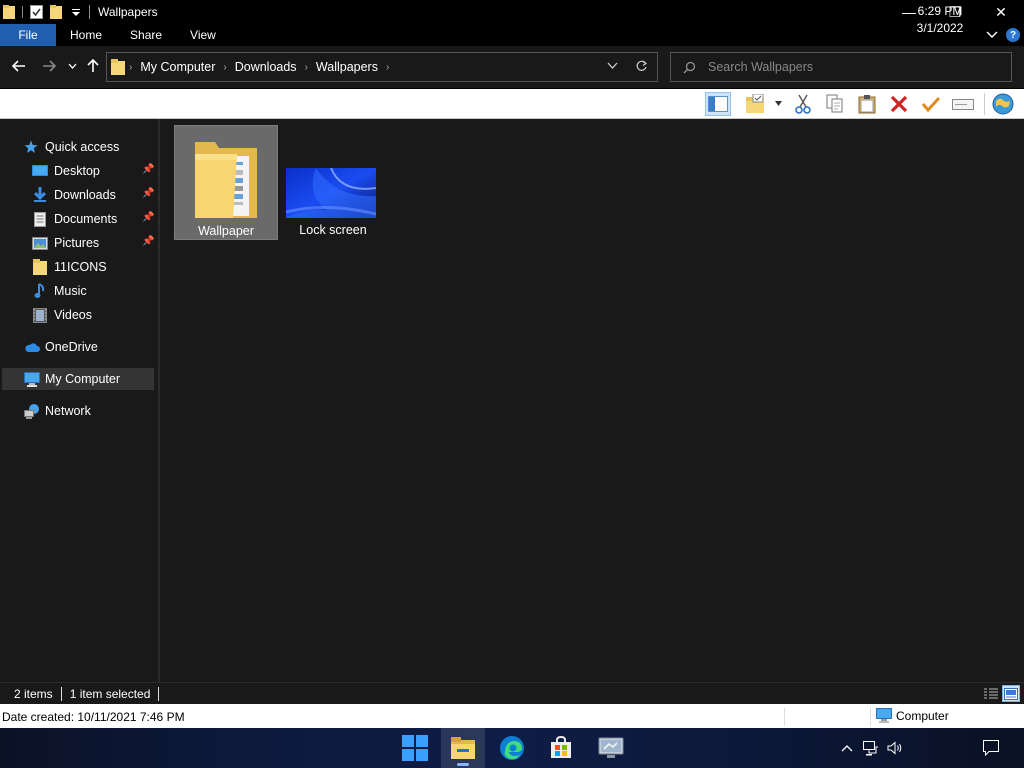 The width and height of the screenshot is (1024, 768). I want to click on refresh-icon, so click(641, 66).